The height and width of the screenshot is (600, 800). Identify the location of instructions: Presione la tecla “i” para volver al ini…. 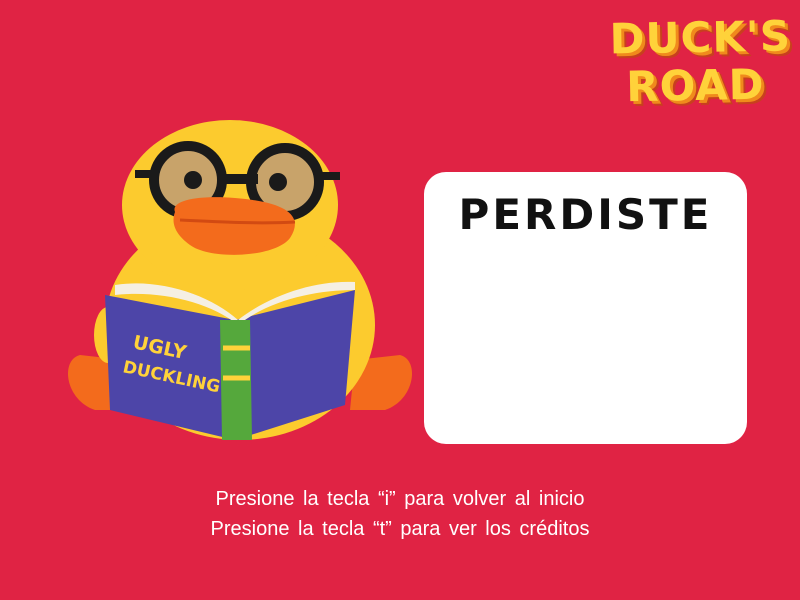
(400, 514).